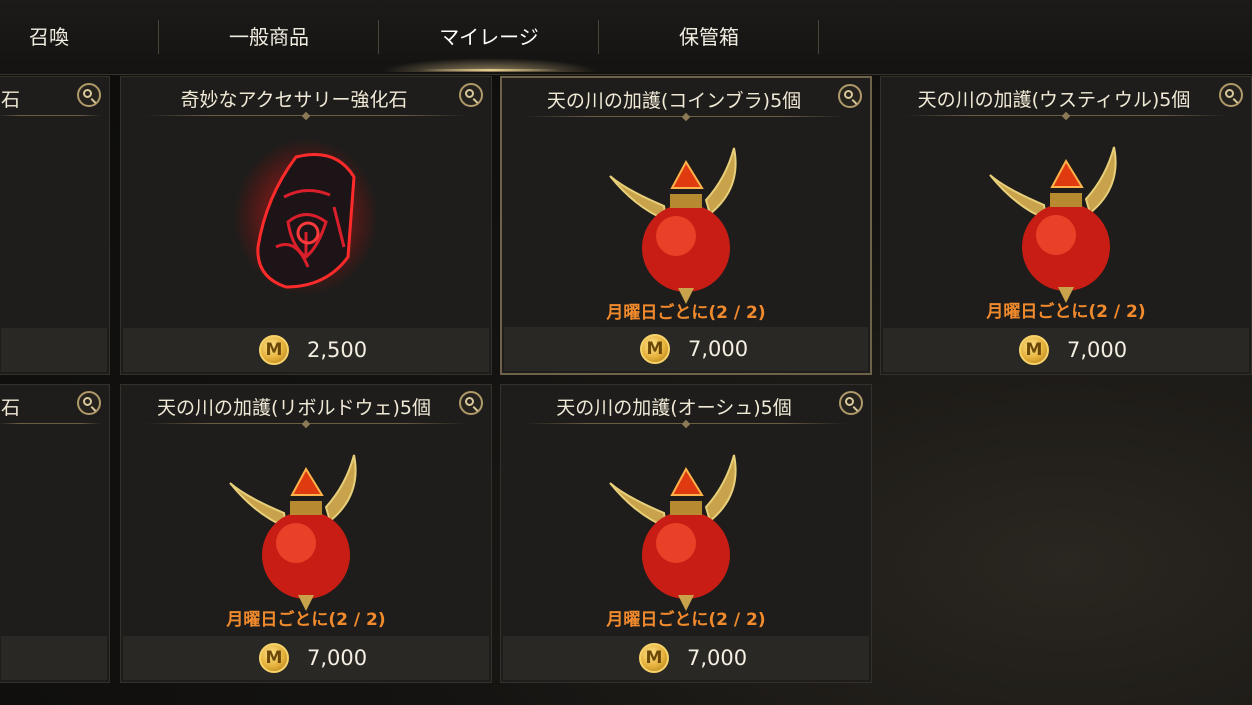 The height and width of the screenshot is (705, 1252). What do you see at coordinates (306, 217) in the screenshot?
I see `accessory-enhancement-stone-icon` at bounding box center [306, 217].